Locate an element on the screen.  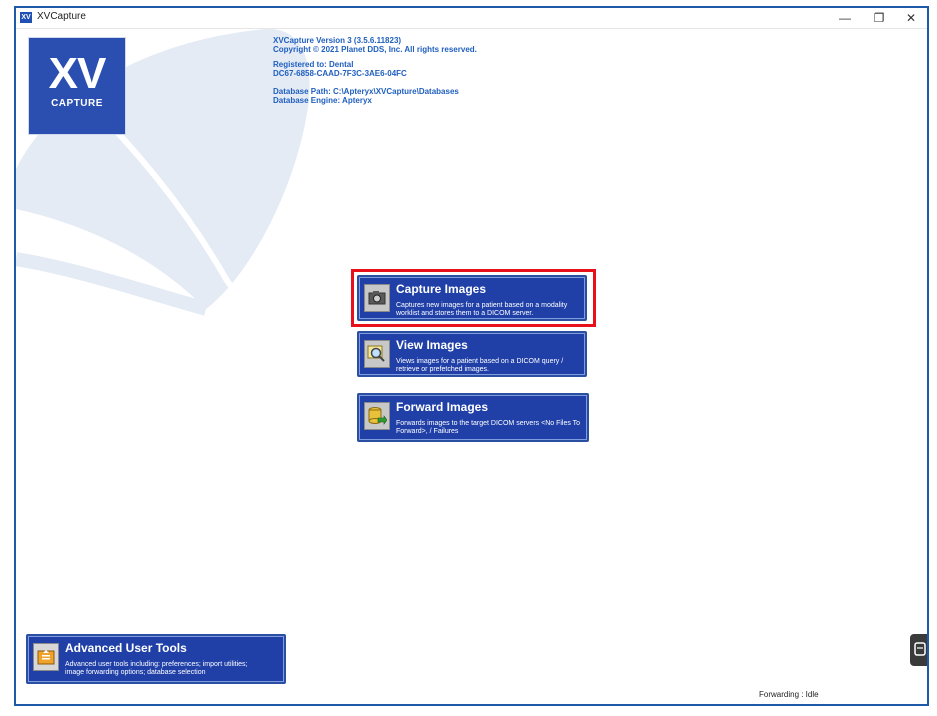
registered-to-text: Registered to: Dental is located at coordinates (313, 64).